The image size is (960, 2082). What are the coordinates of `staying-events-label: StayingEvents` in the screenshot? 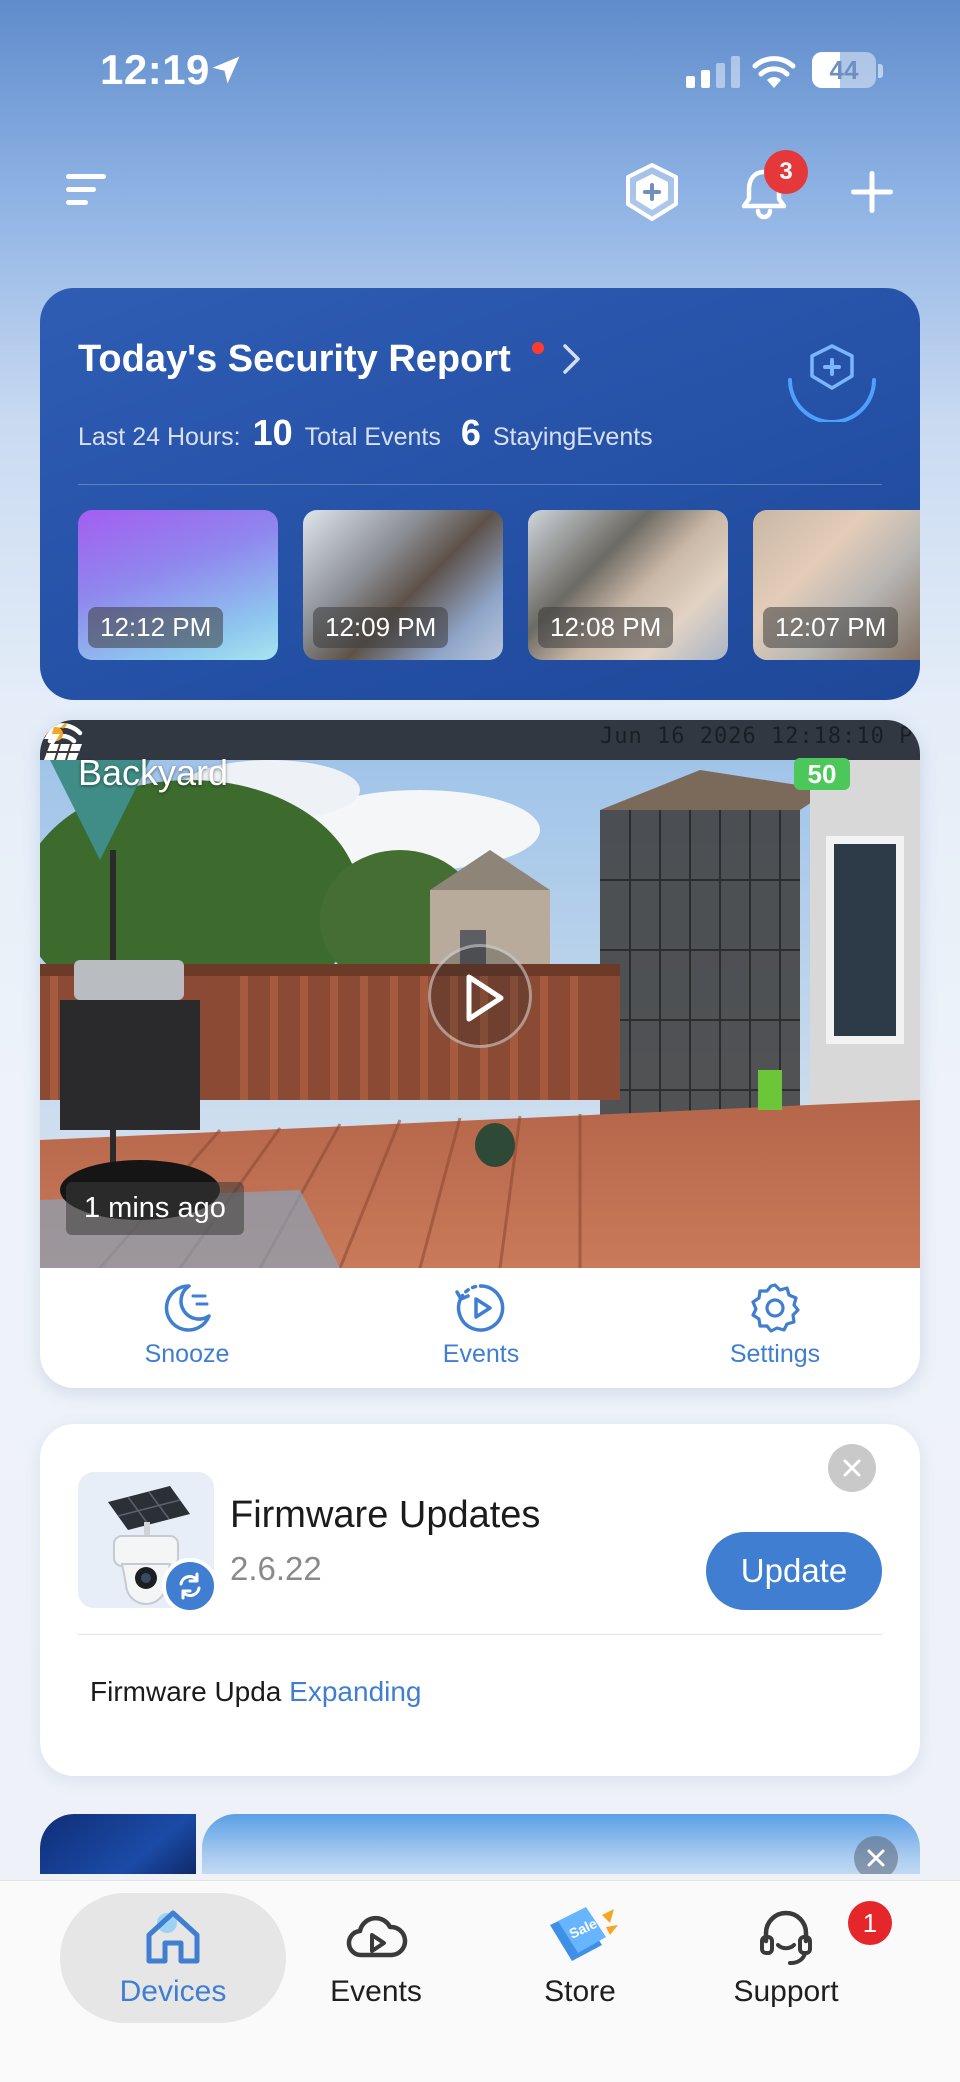 It's located at (572, 437).